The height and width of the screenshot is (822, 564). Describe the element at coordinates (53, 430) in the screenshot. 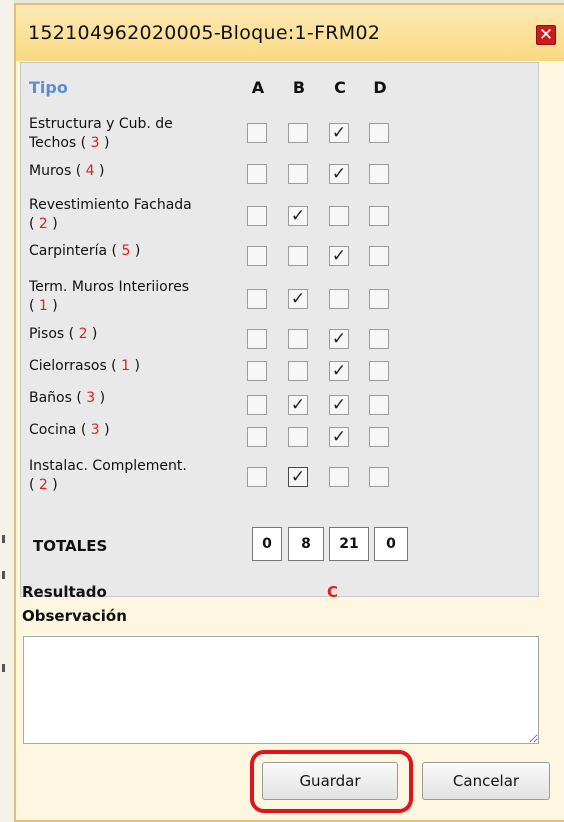

I see `row-label-text: Cocina` at that location.